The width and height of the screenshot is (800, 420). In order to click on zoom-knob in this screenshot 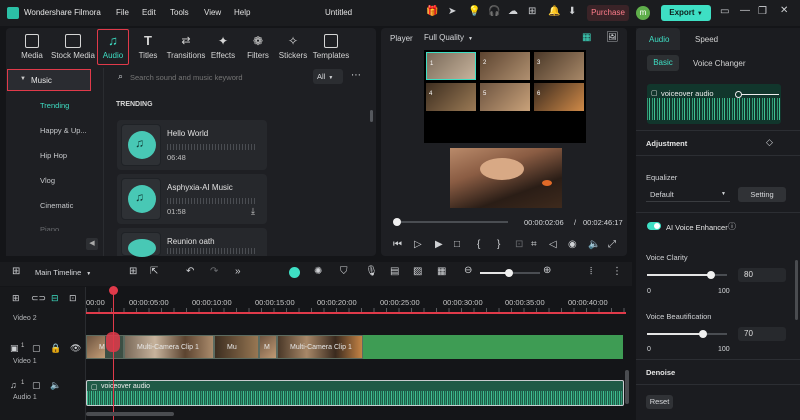, I will do `click(509, 273)`.